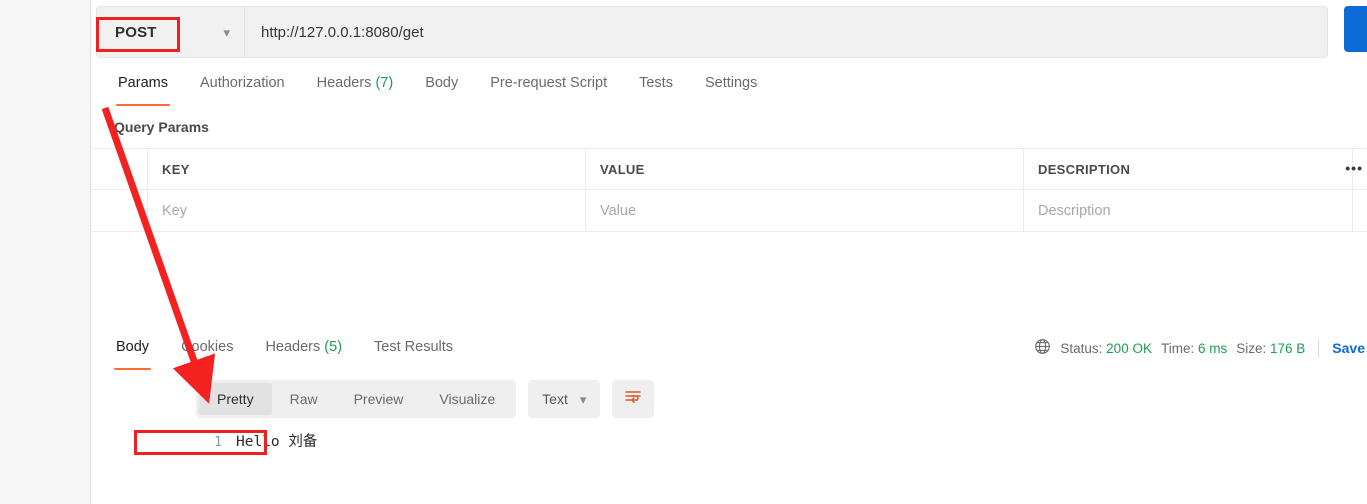 This screenshot has width=1367, height=504. What do you see at coordinates (1348, 348) in the screenshot?
I see `save-response-link: Save` at bounding box center [1348, 348].